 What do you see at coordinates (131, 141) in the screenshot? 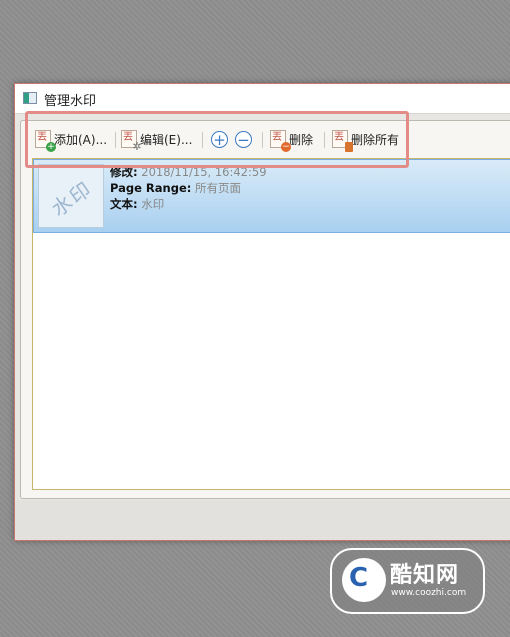
I see `edit-watermark-icon: 丟 ✲` at bounding box center [131, 141].